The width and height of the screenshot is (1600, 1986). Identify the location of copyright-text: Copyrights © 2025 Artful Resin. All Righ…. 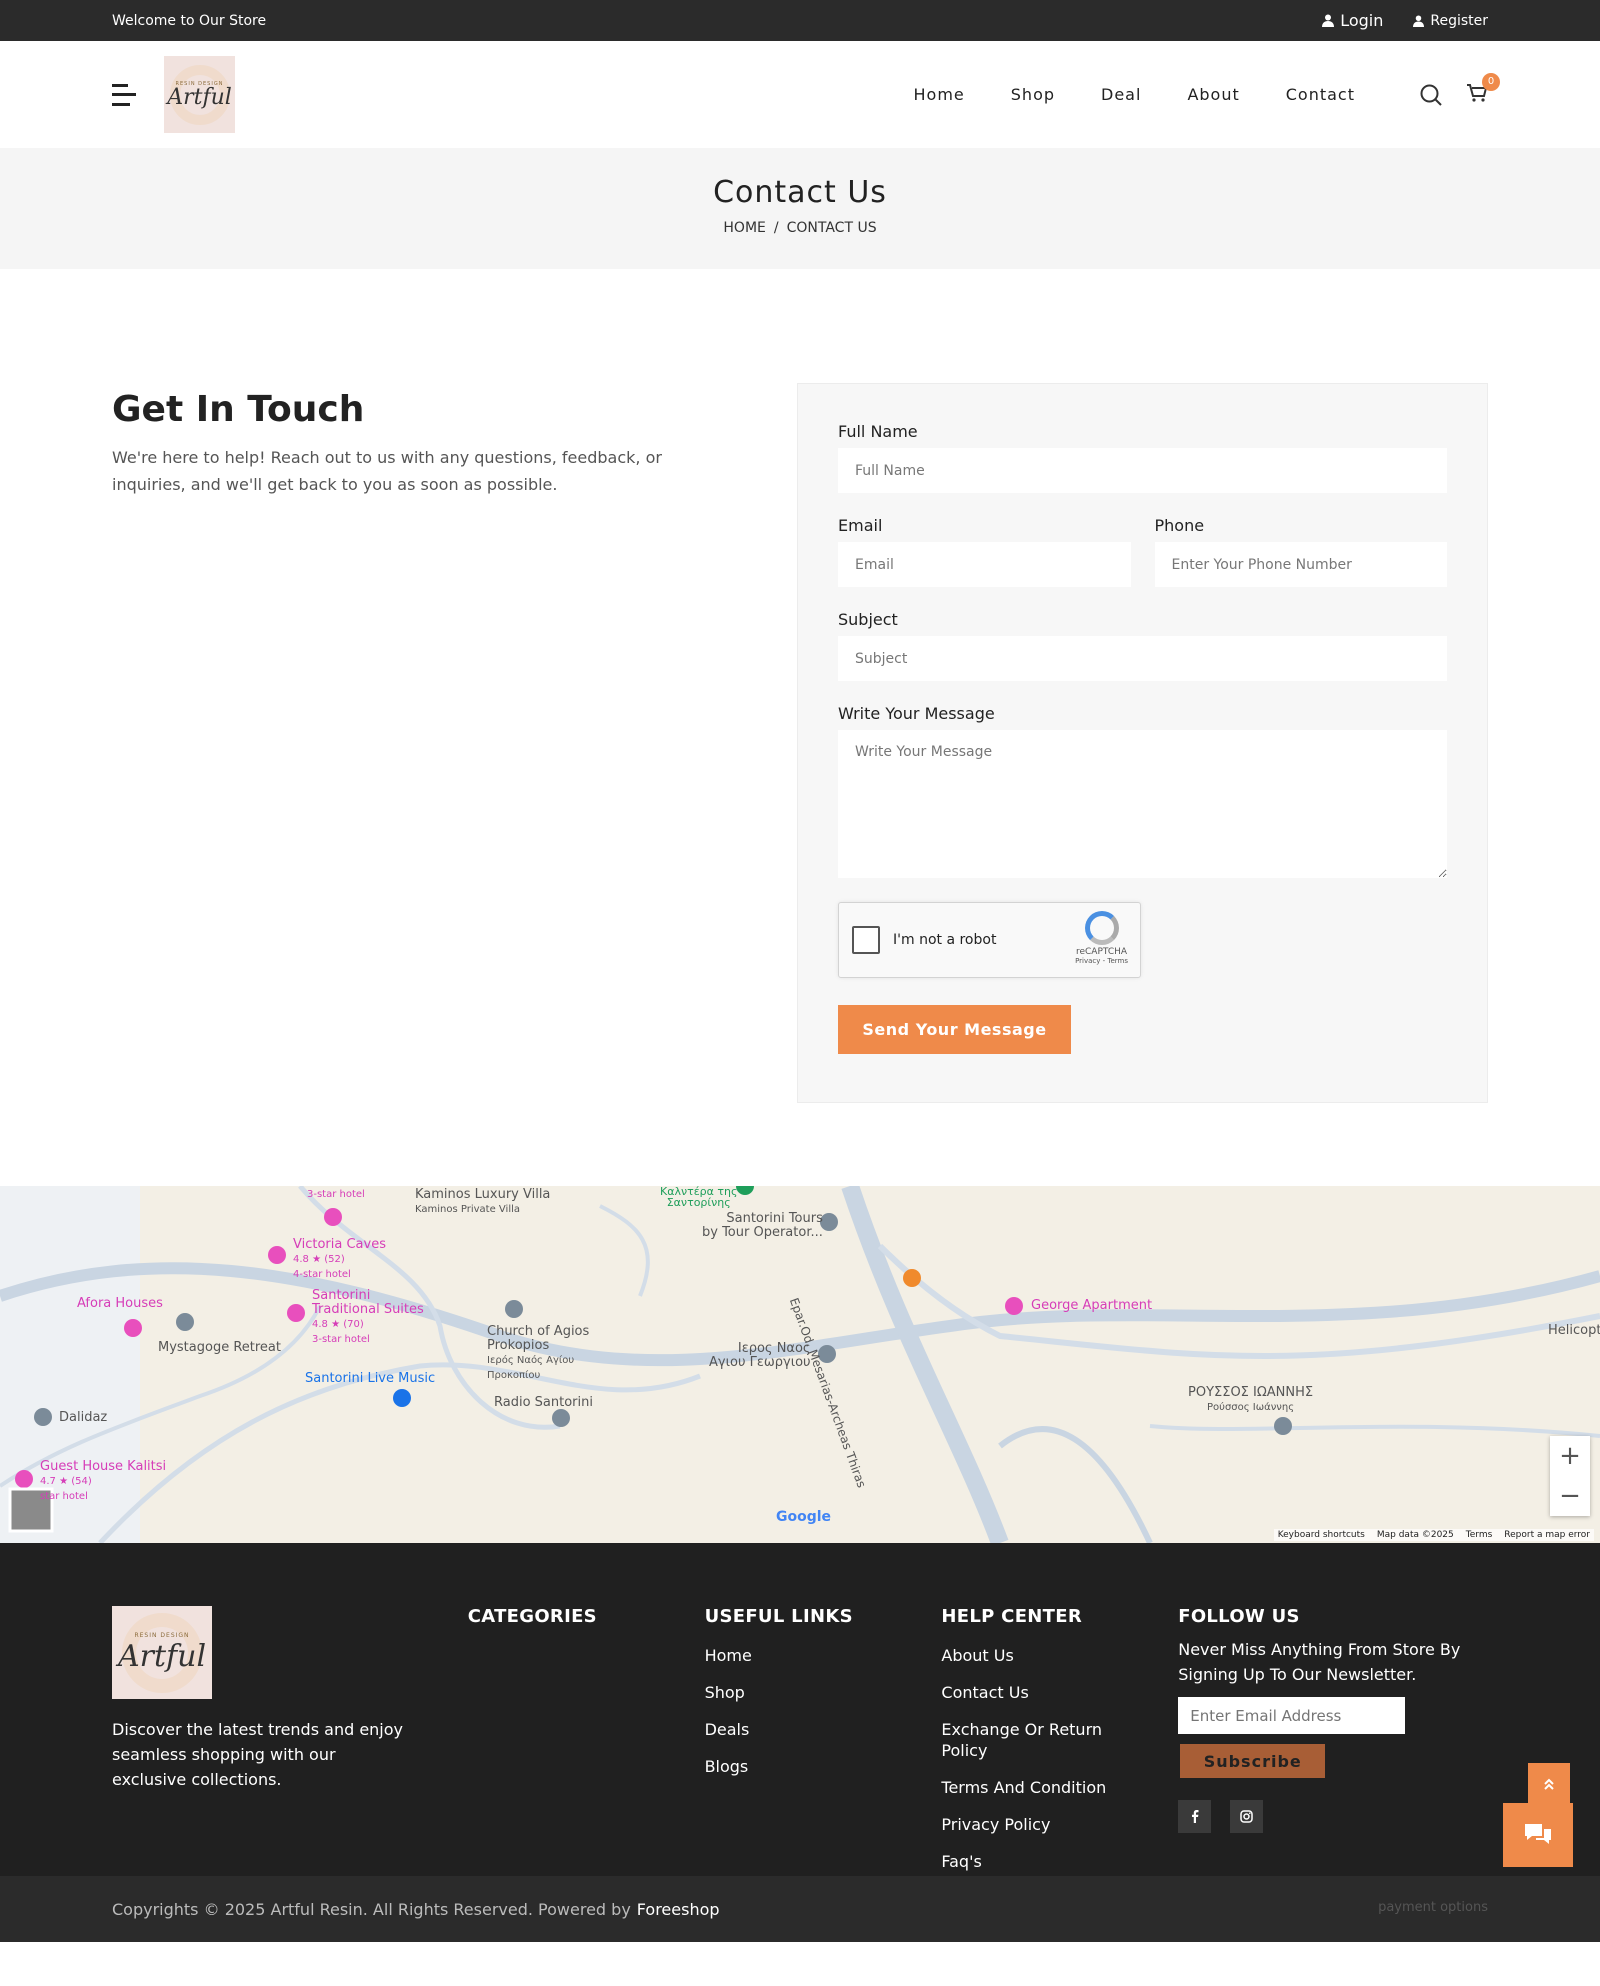
(371, 1909).